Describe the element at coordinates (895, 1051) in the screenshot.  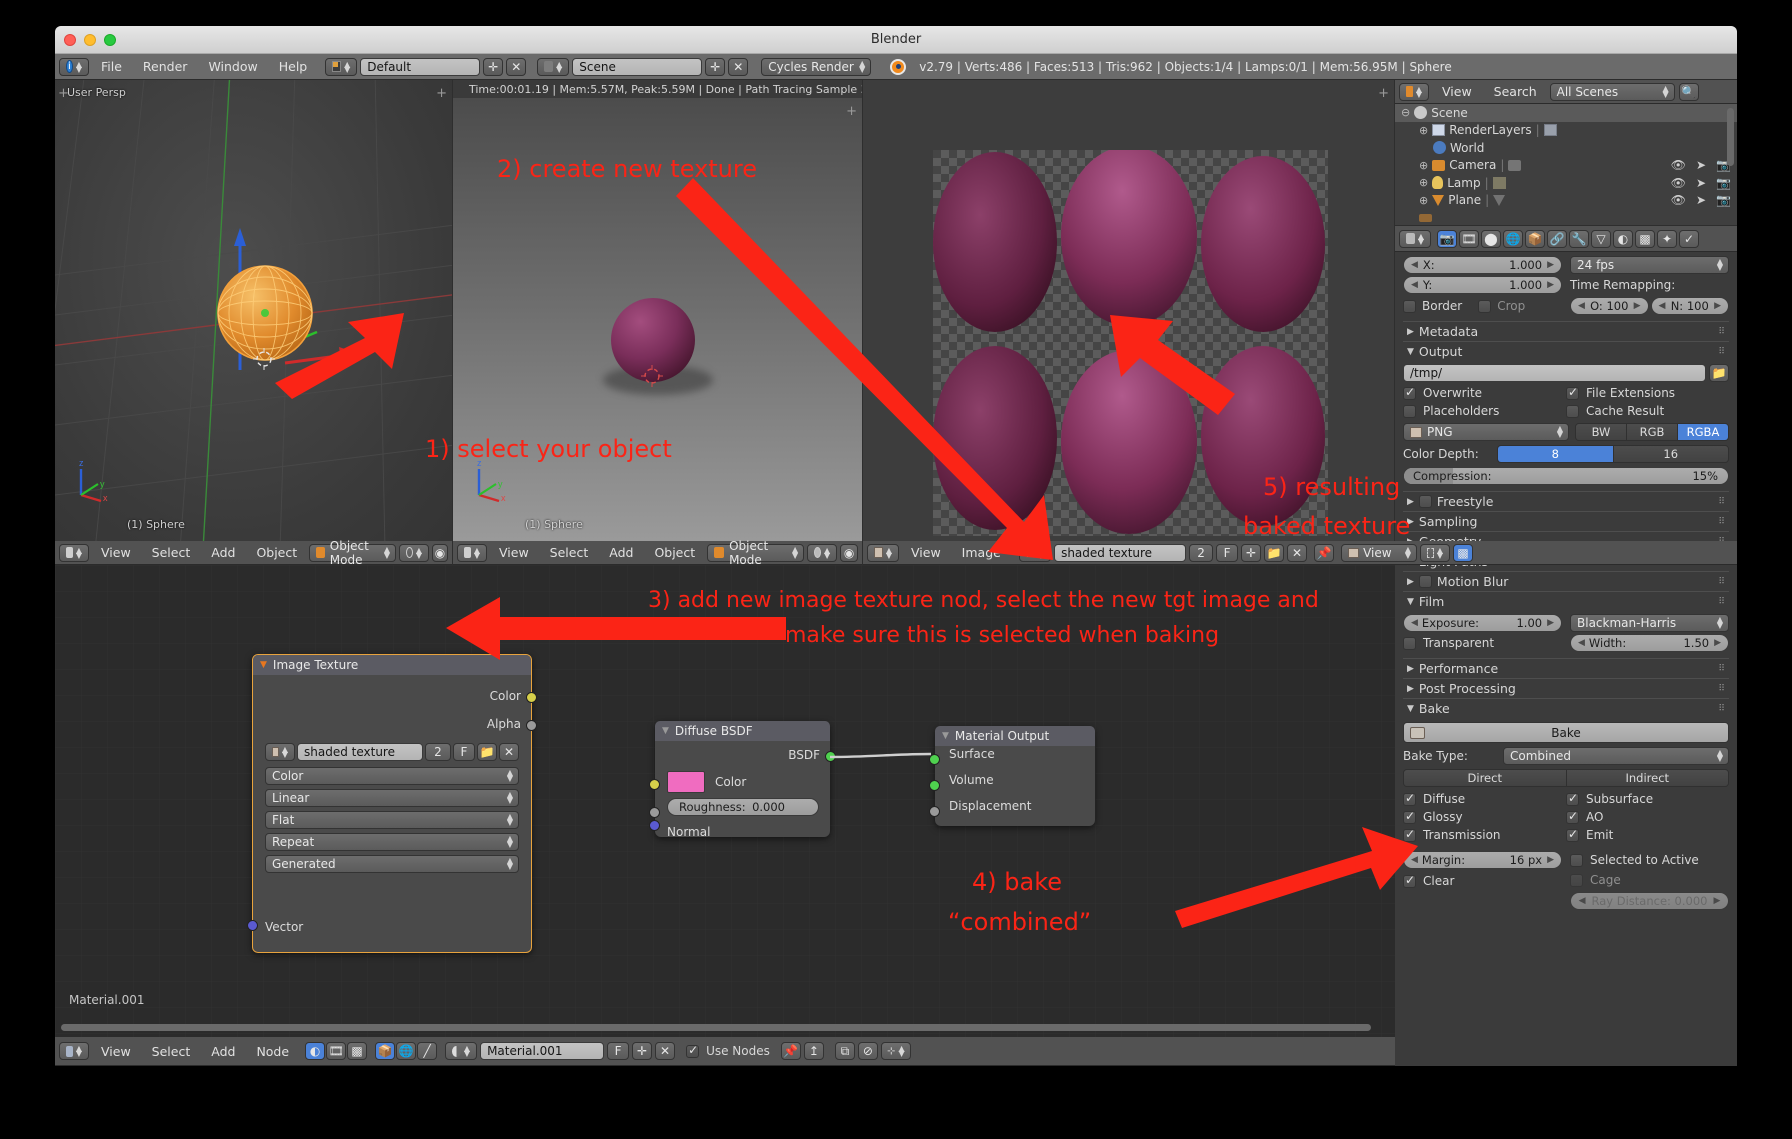
I see `node-snap-mode-dropdown: ⊹ ▲ ▼` at that location.